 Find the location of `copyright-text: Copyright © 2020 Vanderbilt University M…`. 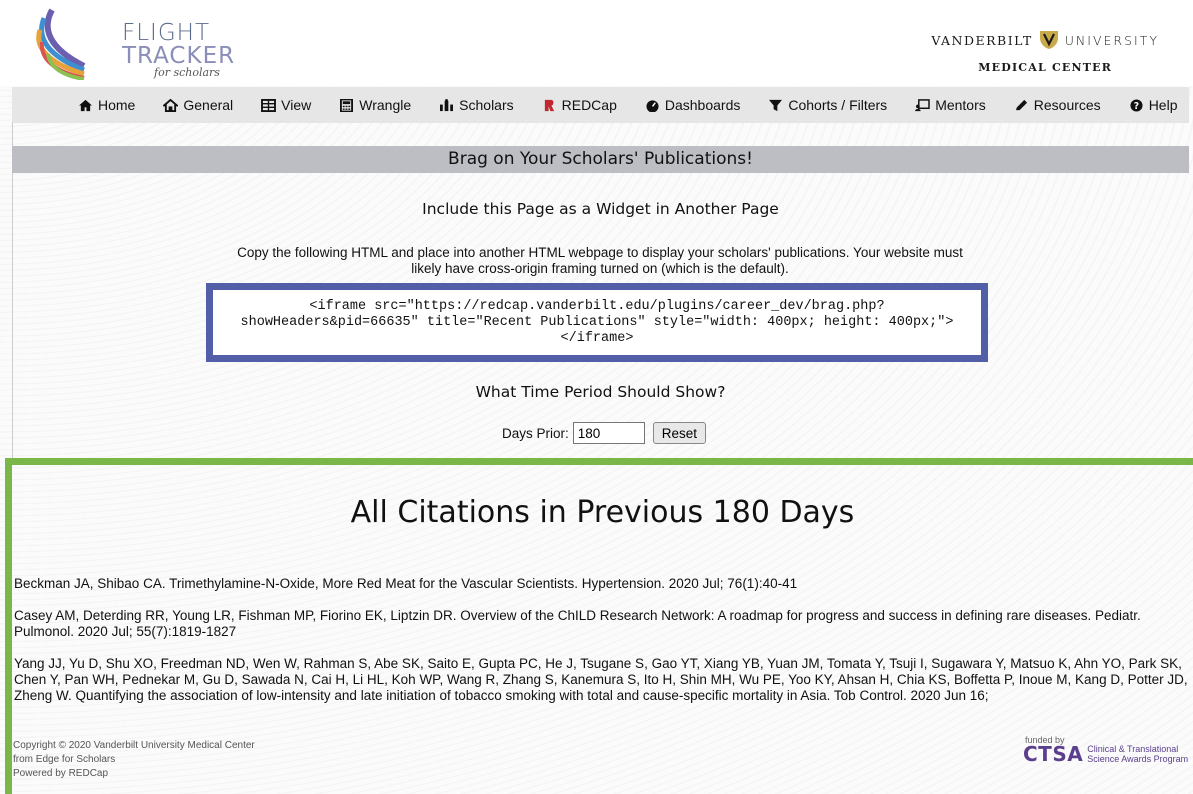

copyright-text: Copyright © 2020 Vanderbilt University M… is located at coordinates (134, 745).